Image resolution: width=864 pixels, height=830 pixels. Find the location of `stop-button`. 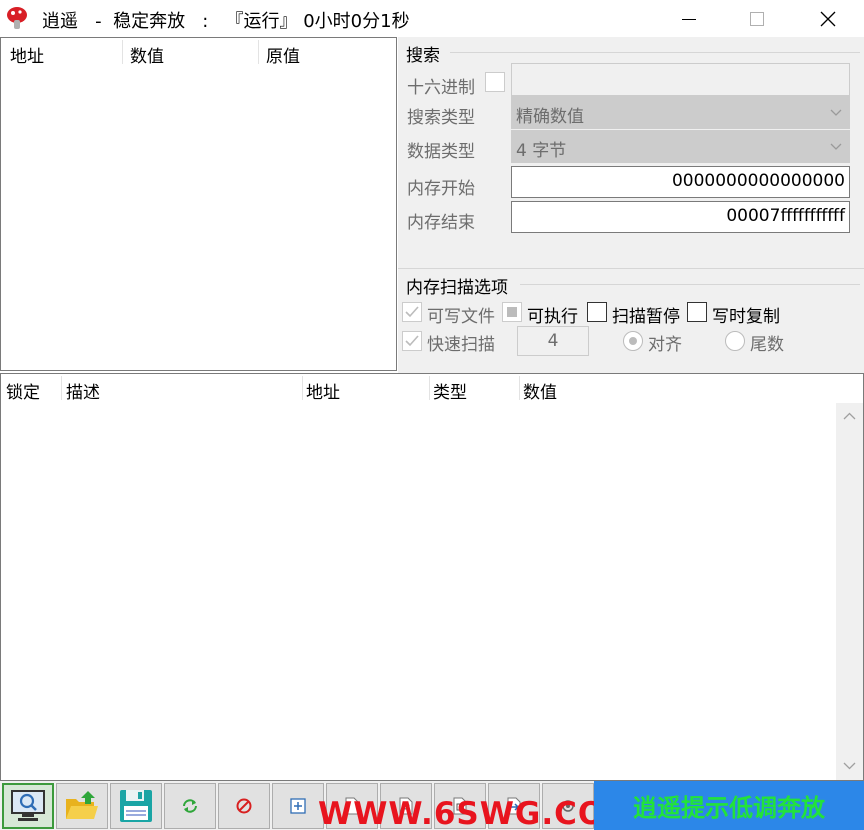

stop-button is located at coordinates (244, 806).